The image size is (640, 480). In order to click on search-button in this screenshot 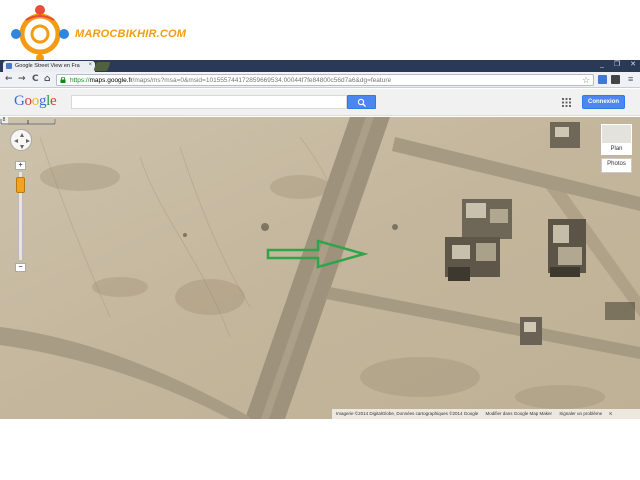, I will do `click(361, 102)`.